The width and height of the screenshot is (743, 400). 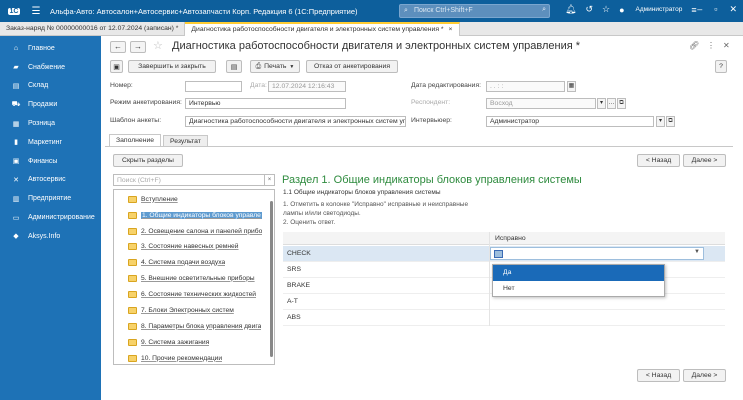 I want to click on dropdown-option-no: Нет, so click(x=578, y=289).